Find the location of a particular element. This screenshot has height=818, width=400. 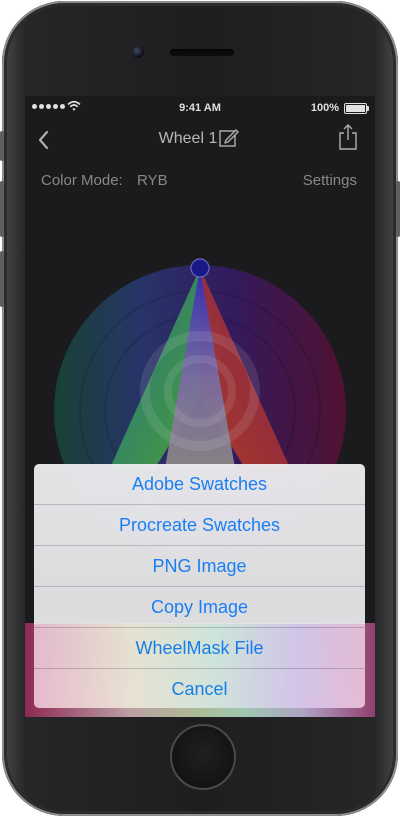

front-camera is located at coordinates (138, 52).